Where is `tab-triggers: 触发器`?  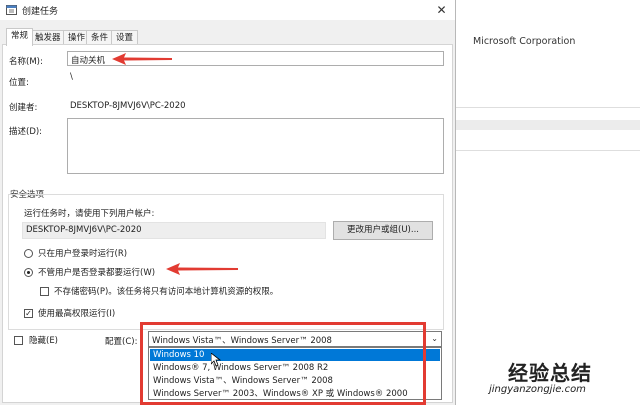 tab-triggers: 触发器 is located at coordinates (48, 37).